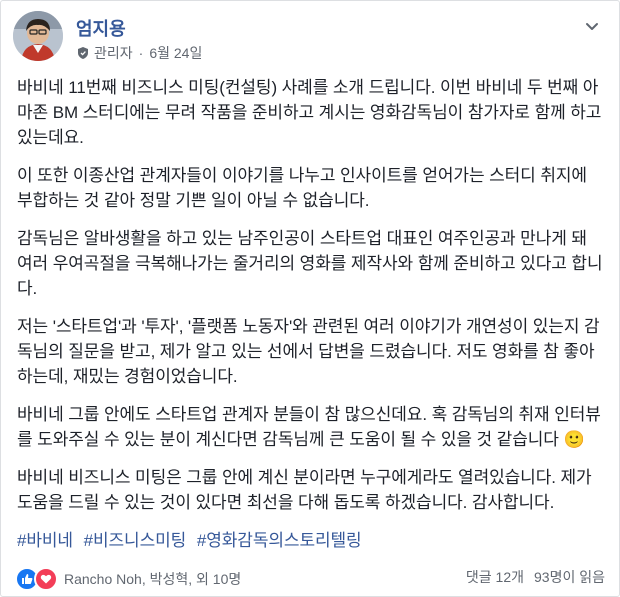 The width and height of the screenshot is (620, 597). Describe the element at coordinates (83, 53) in the screenshot. I see `admin-shield-icon` at that location.